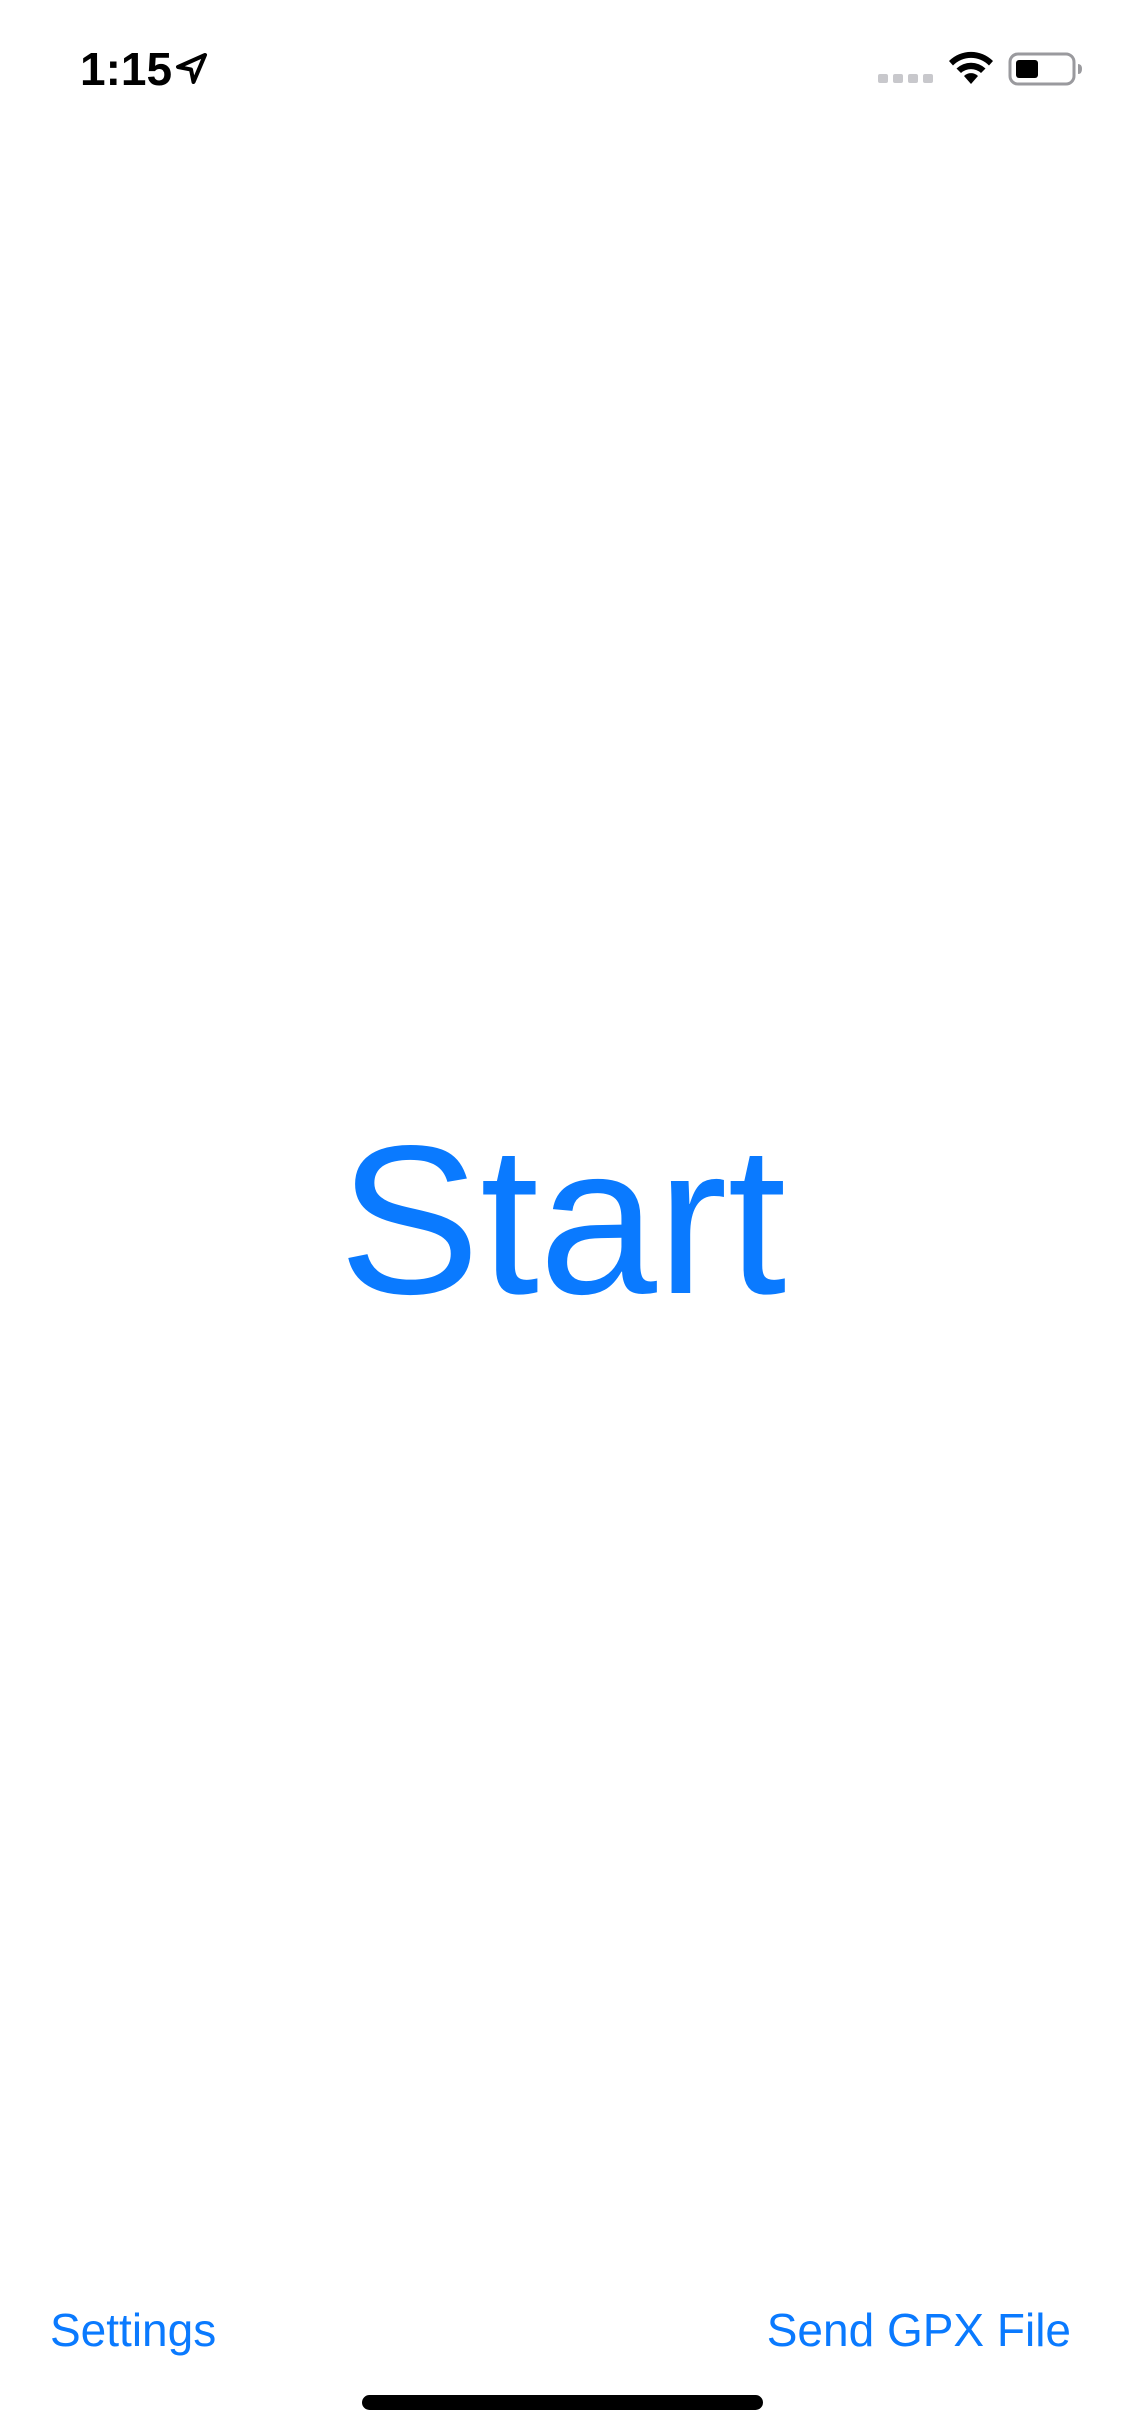 The width and height of the screenshot is (1125, 2436). I want to click on start-button: Start, so click(562, 1220).